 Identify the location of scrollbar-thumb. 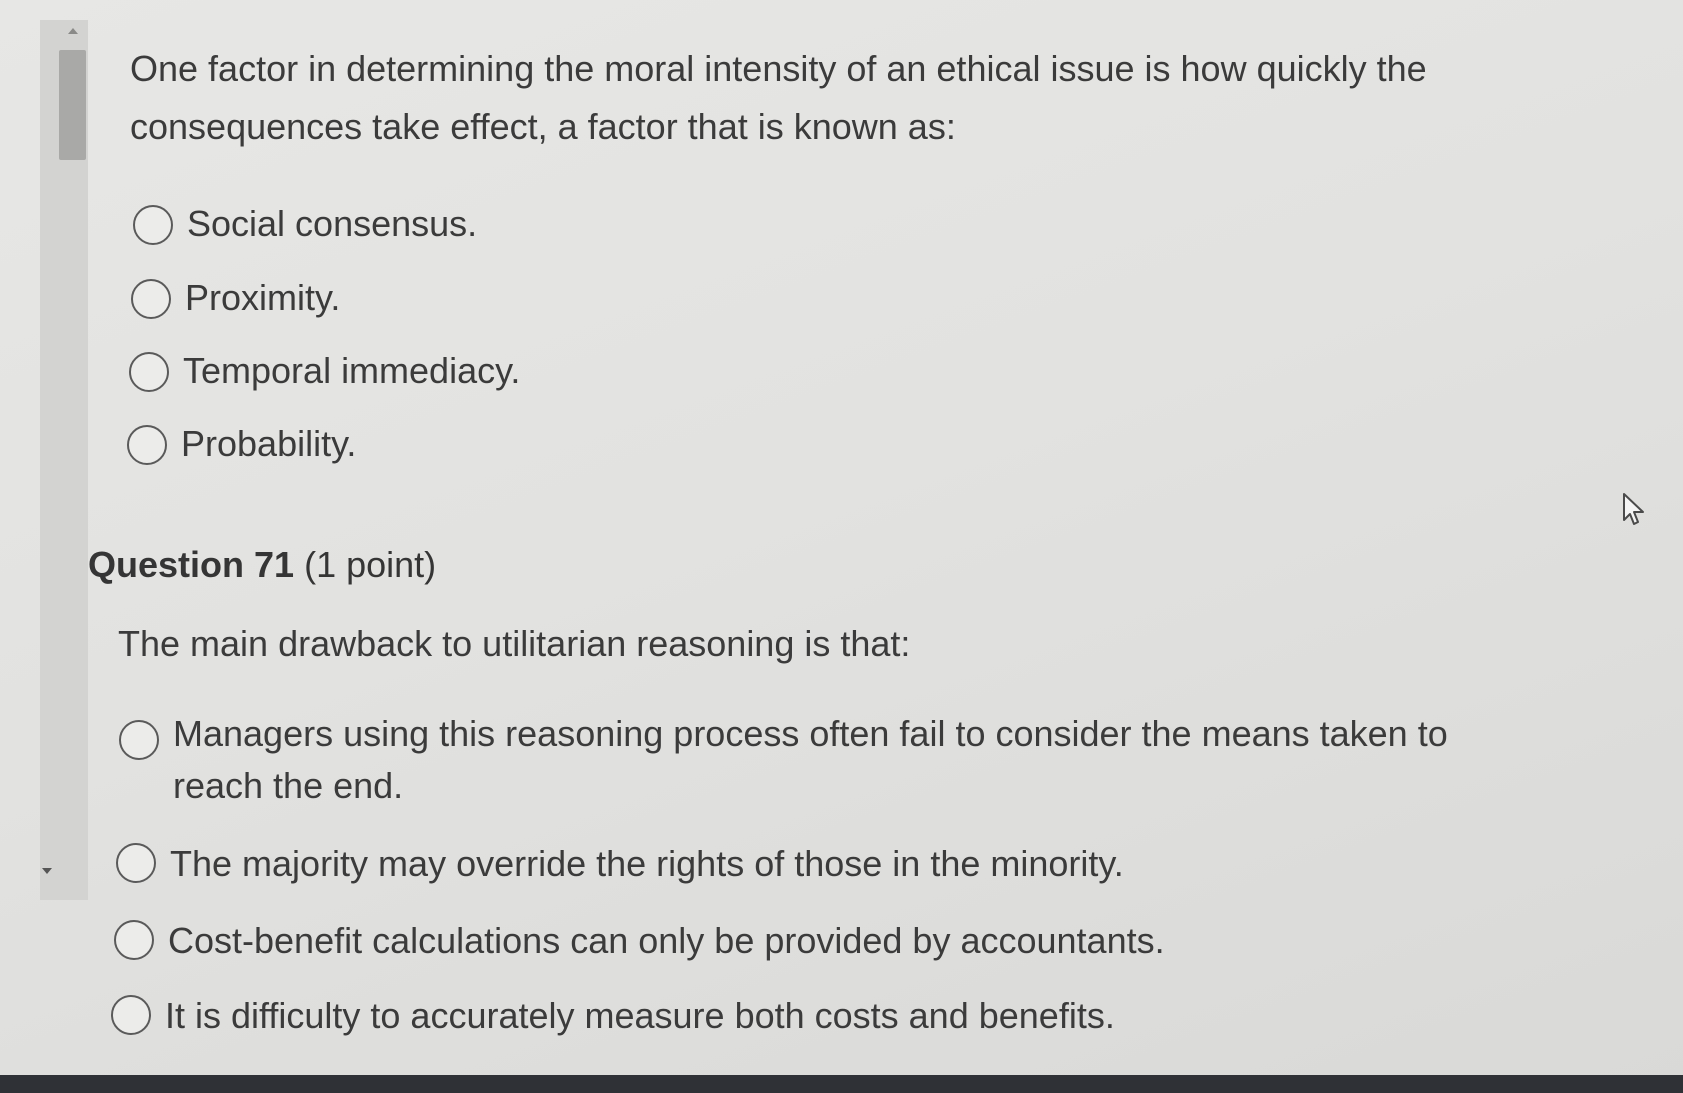
(72, 105).